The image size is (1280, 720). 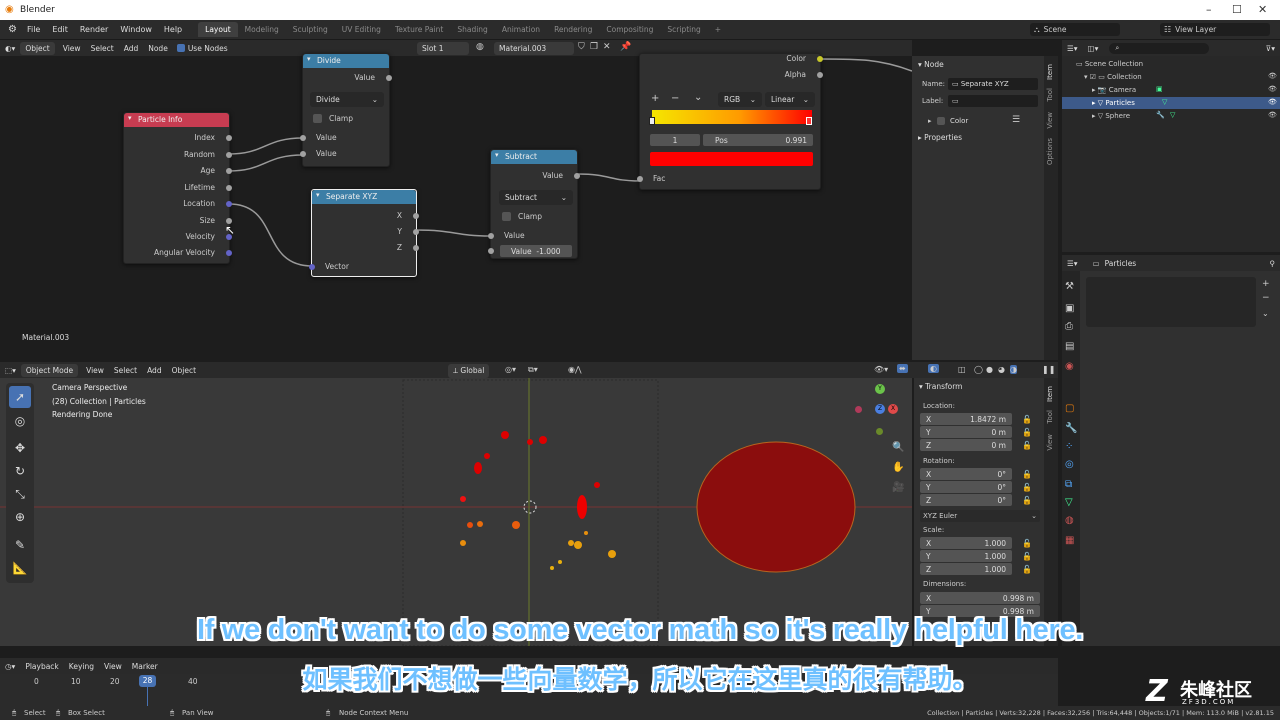 I want to click on xray-icon: ◫, so click(x=962, y=369).